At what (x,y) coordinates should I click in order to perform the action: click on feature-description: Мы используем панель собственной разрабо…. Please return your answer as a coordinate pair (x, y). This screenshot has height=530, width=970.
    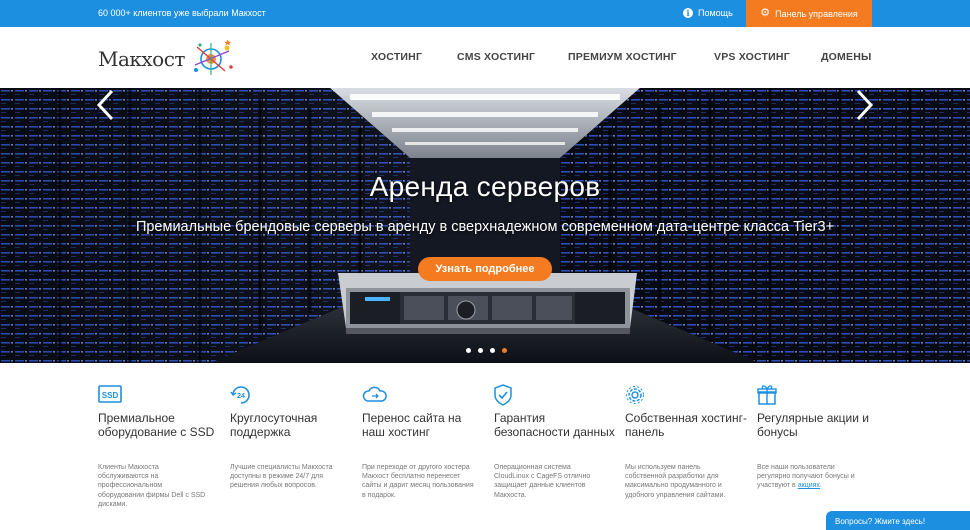
    Looking at the image, I should click on (675, 481).